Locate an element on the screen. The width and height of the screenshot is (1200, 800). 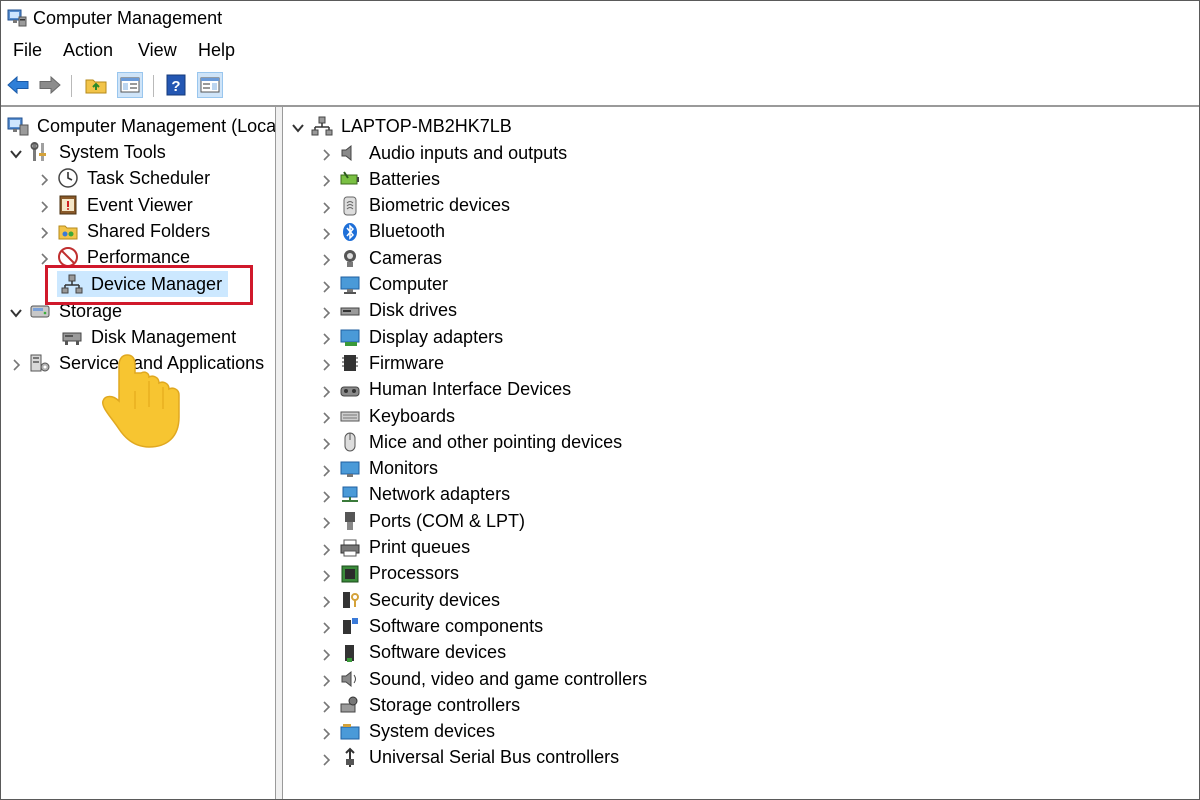
menu-view: View is located at coordinates (157, 50).